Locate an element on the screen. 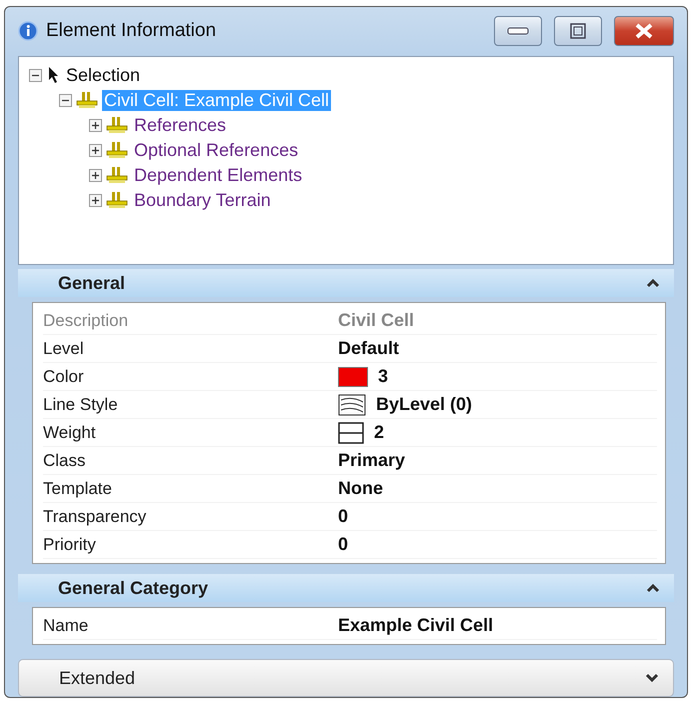 The image size is (694, 709). property-value: Example Civil Cell is located at coordinates (416, 625).